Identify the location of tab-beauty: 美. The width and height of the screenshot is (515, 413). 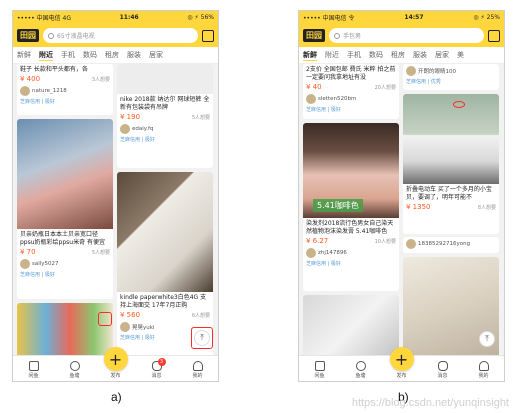
(460, 55).